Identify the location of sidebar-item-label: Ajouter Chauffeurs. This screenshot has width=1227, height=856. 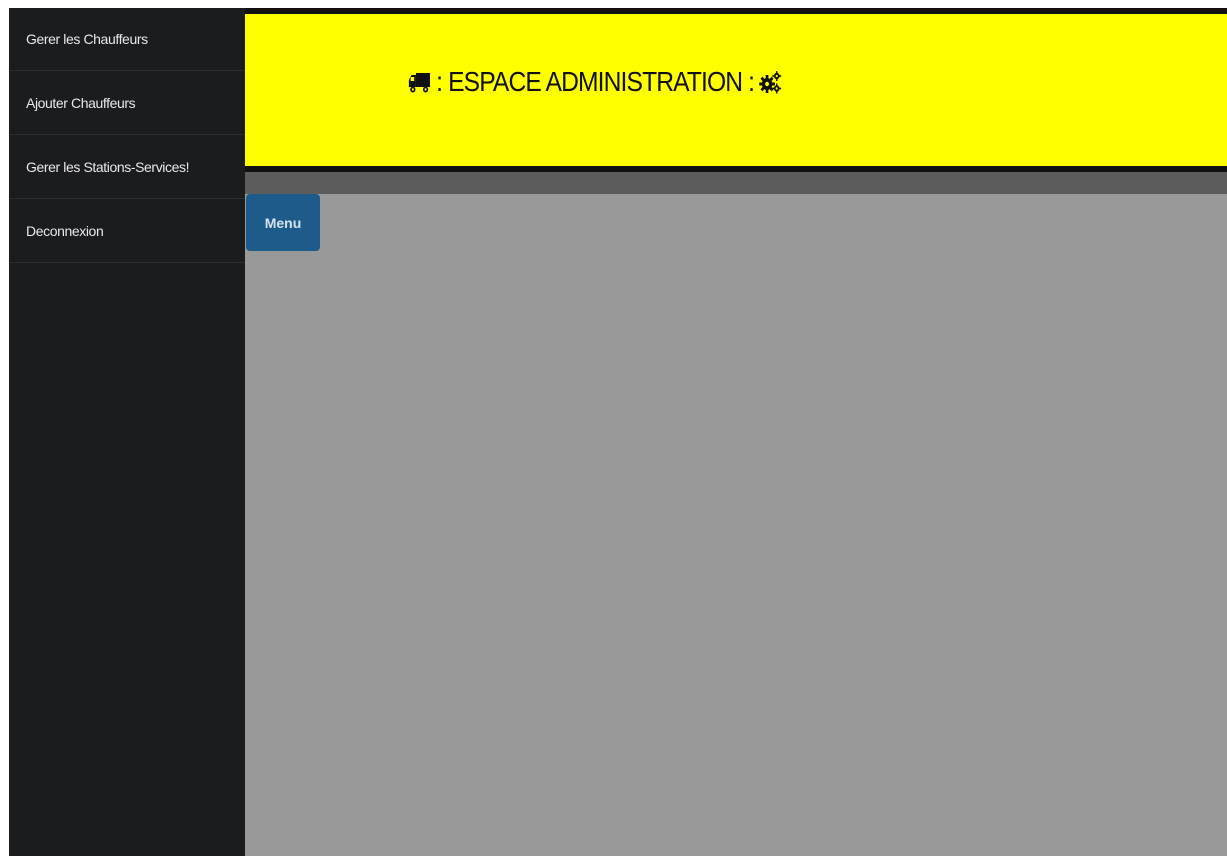
(81, 102).